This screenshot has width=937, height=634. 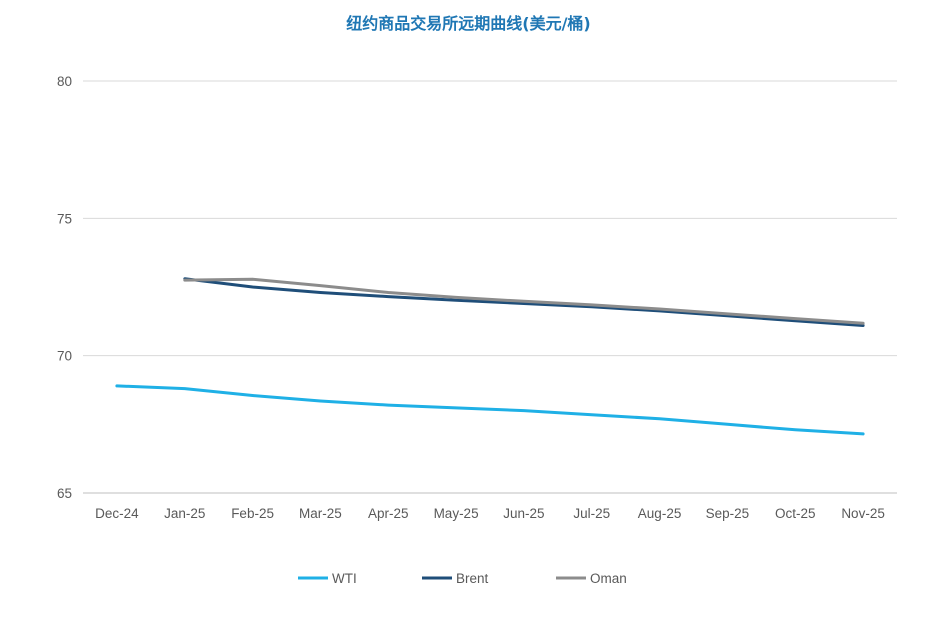 I want to click on x-tick-label: Mar-25, so click(x=320, y=513).